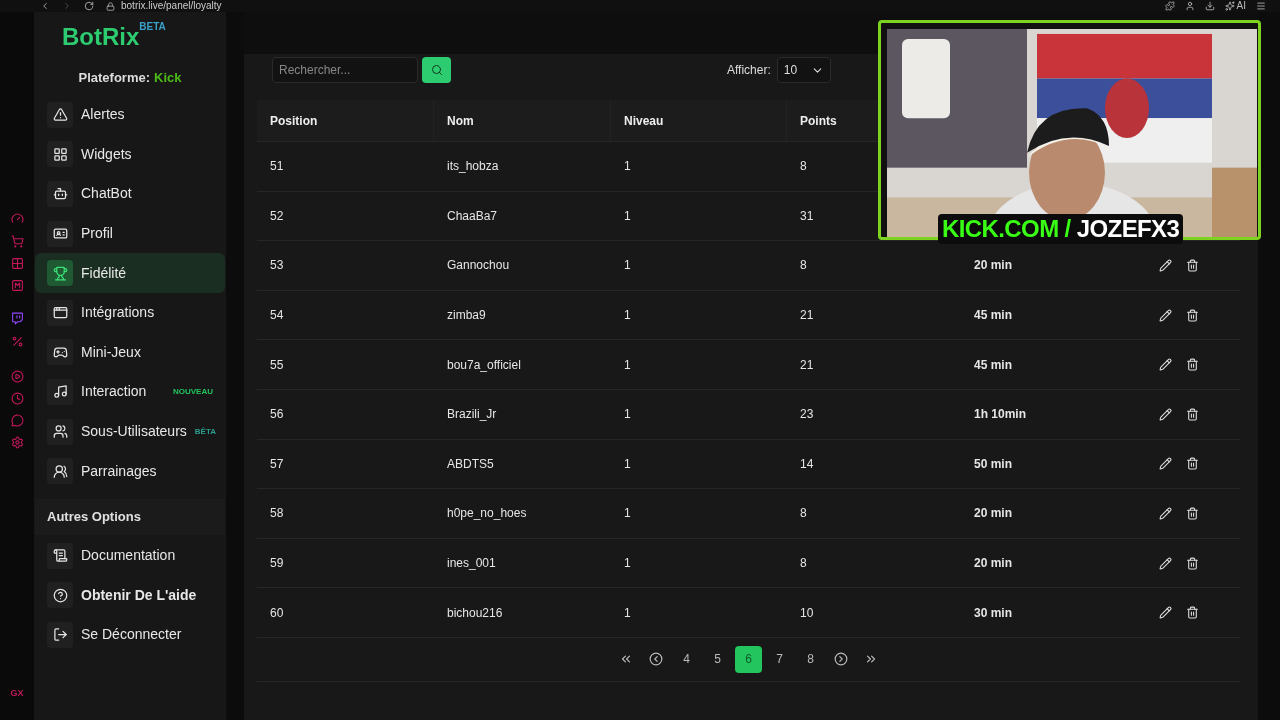  What do you see at coordinates (807, 613) in the screenshot?
I see `table-cell-text: 10` at bounding box center [807, 613].